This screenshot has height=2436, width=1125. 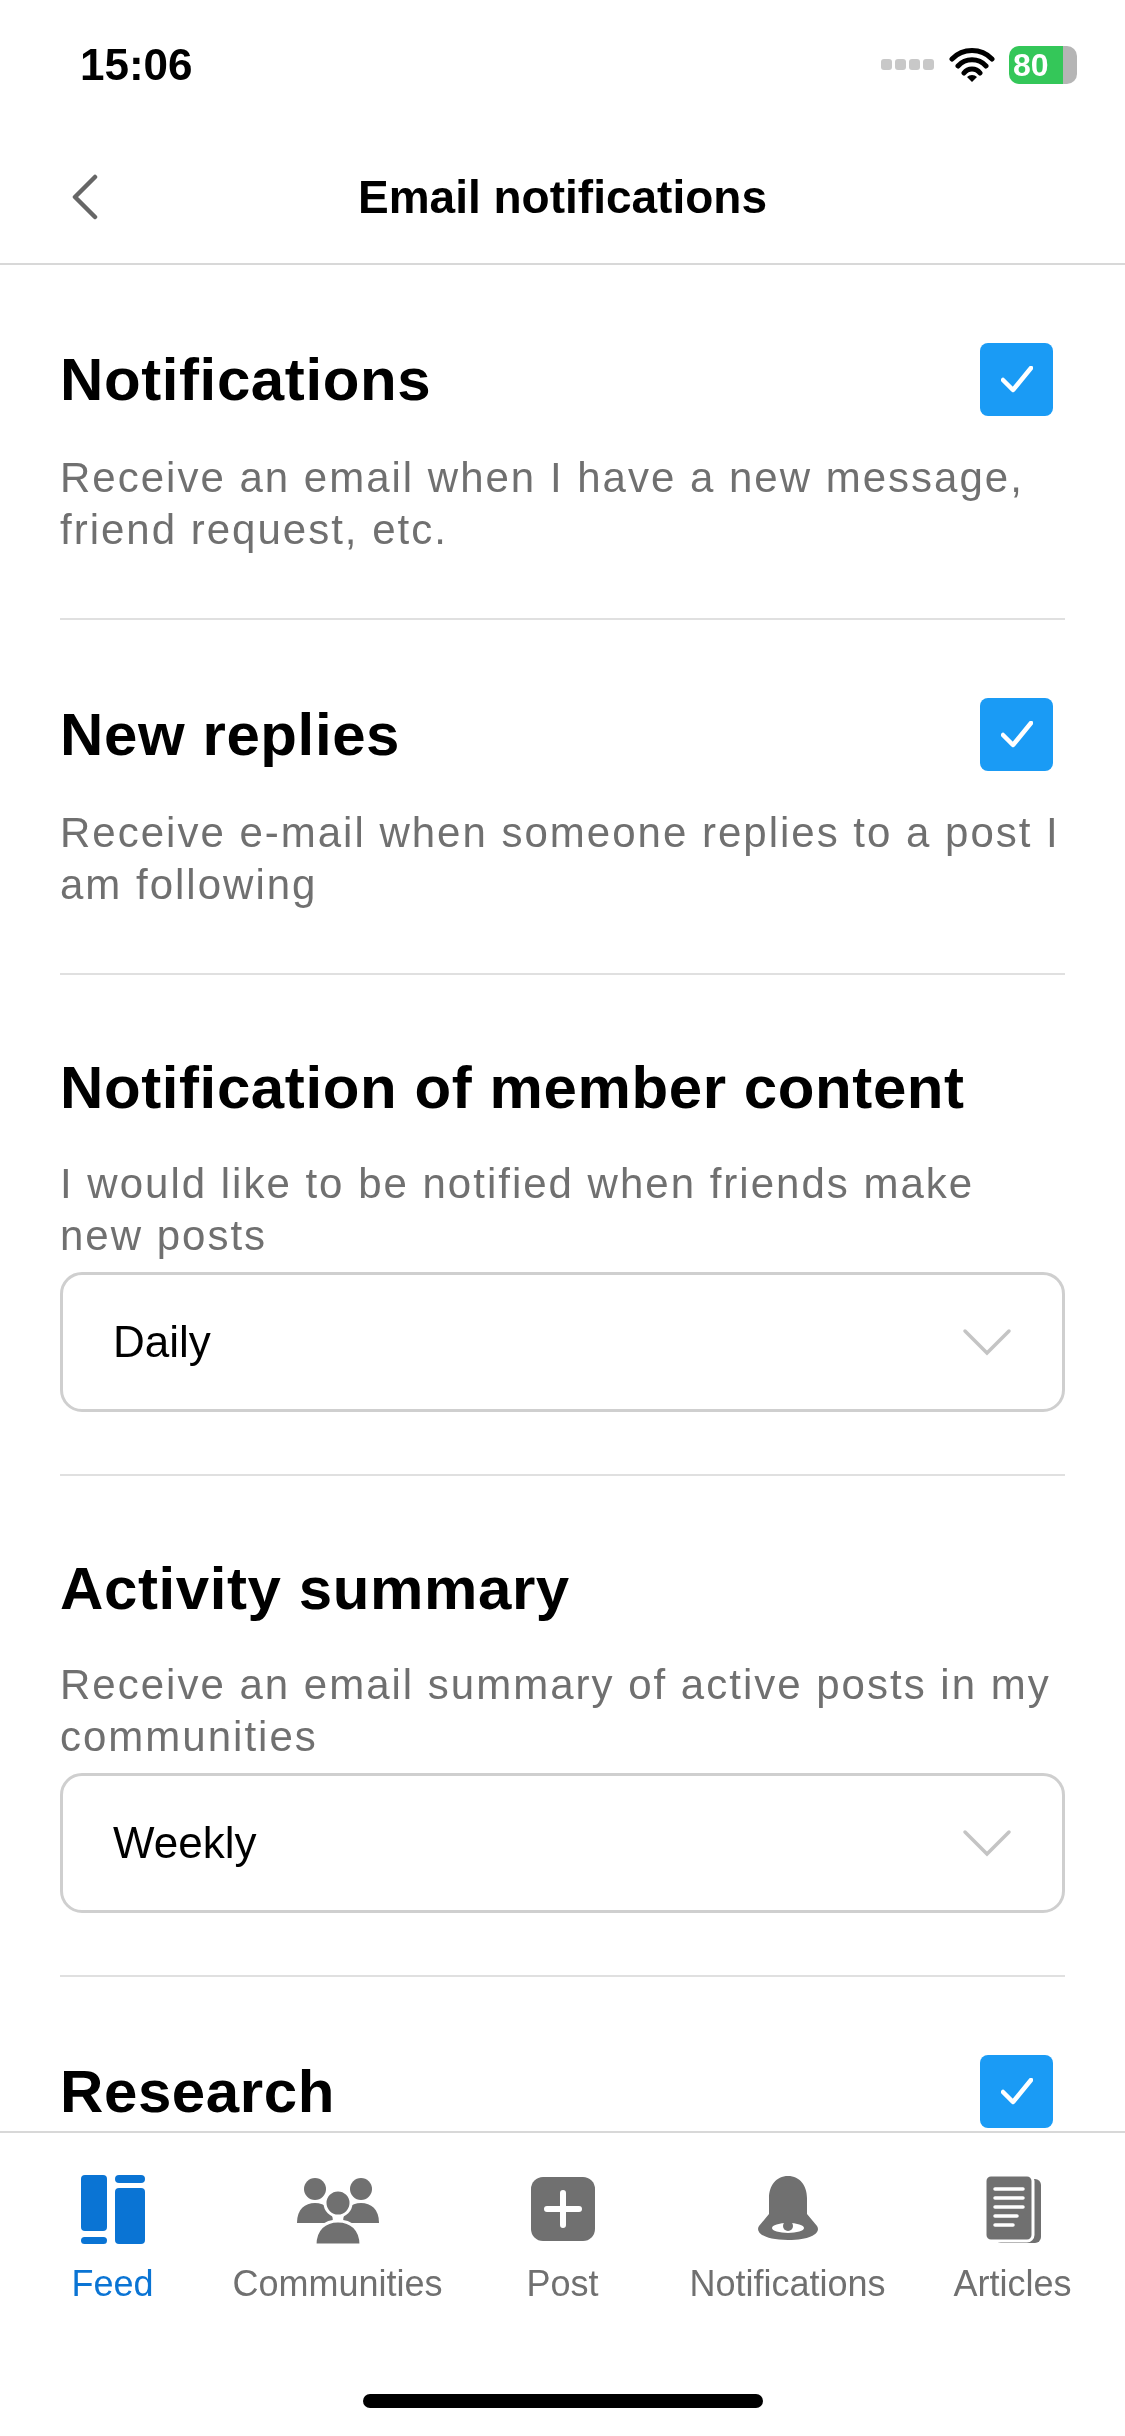 I want to click on section-description: Receive an email summary of active posts in my communities, so click(x=556, y=1711).